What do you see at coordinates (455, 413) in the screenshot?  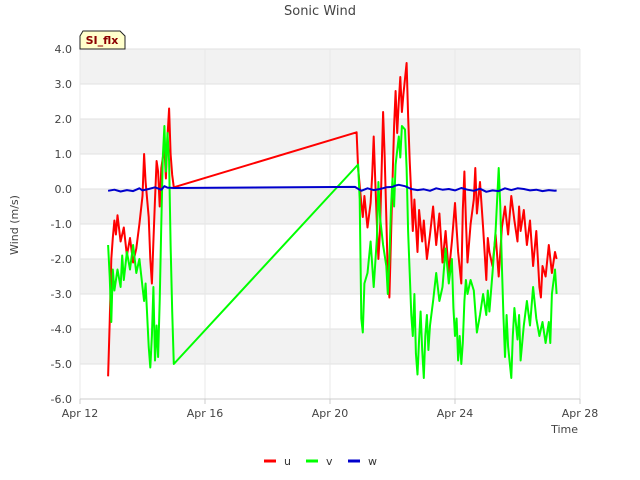 I see `x-tick-label: Apr 24` at bounding box center [455, 413].